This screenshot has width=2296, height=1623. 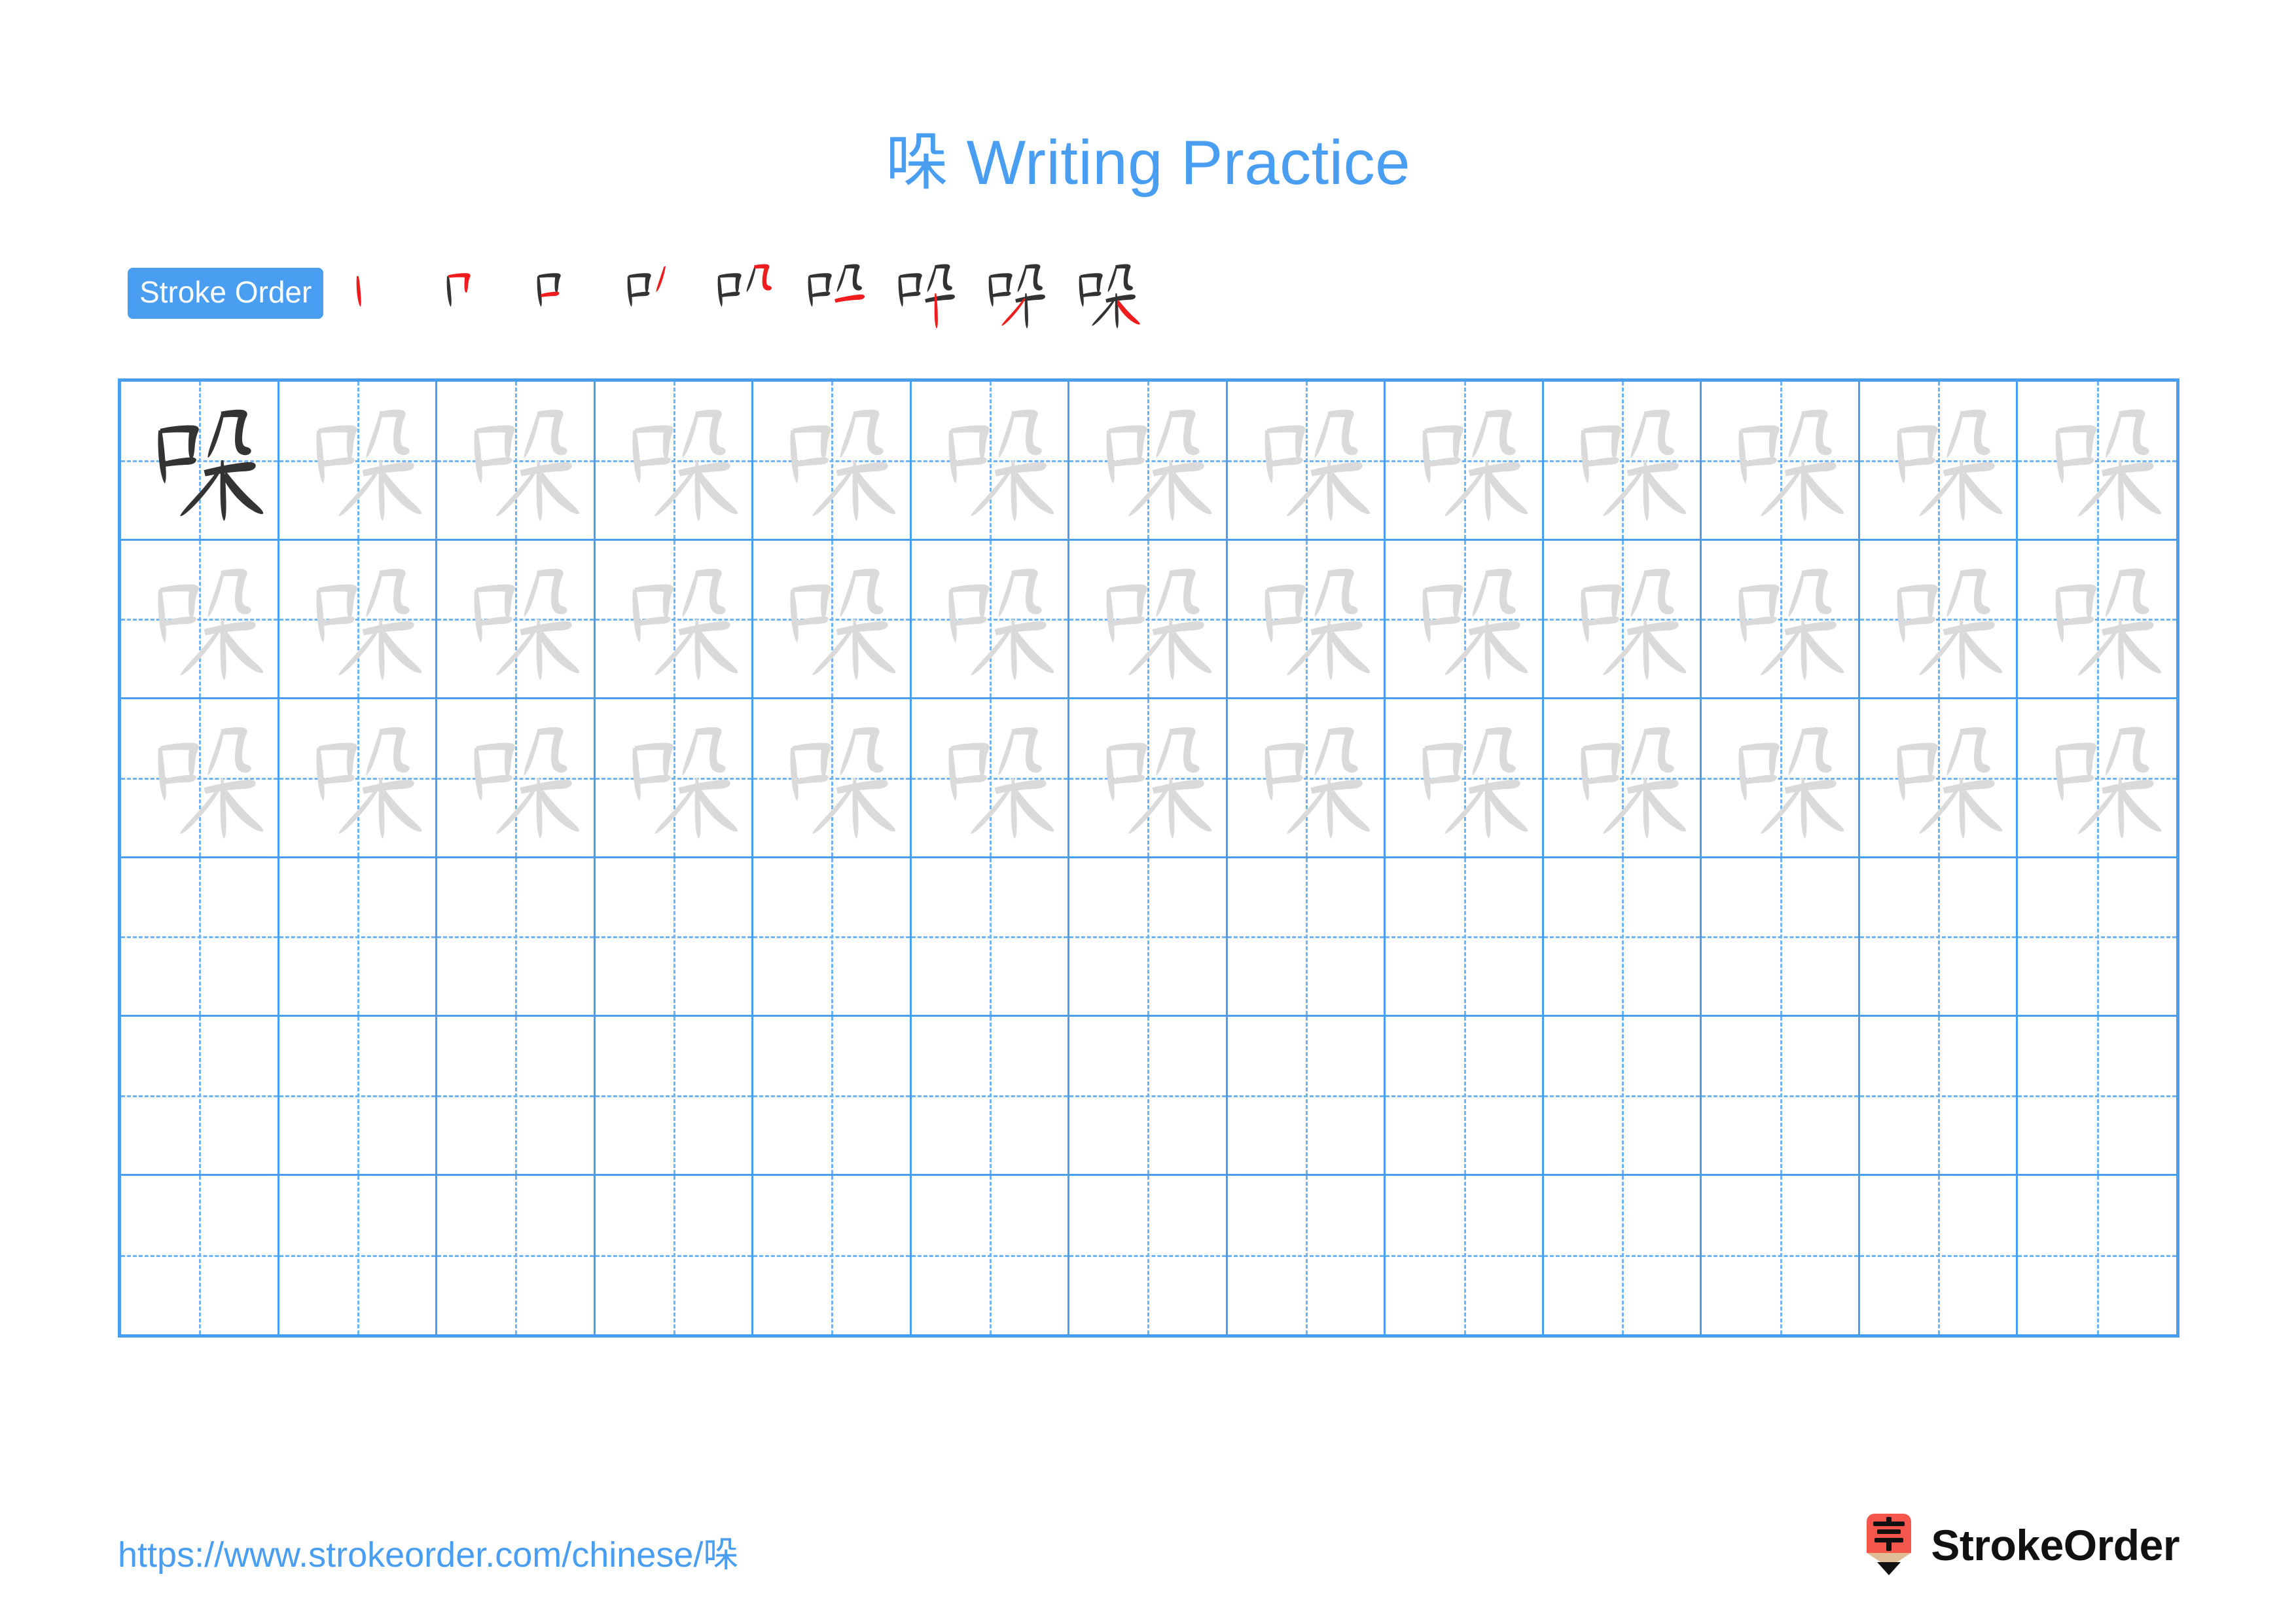 What do you see at coordinates (1938, 778) in the screenshot?
I see `practice-cell-r3-c12` at bounding box center [1938, 778].